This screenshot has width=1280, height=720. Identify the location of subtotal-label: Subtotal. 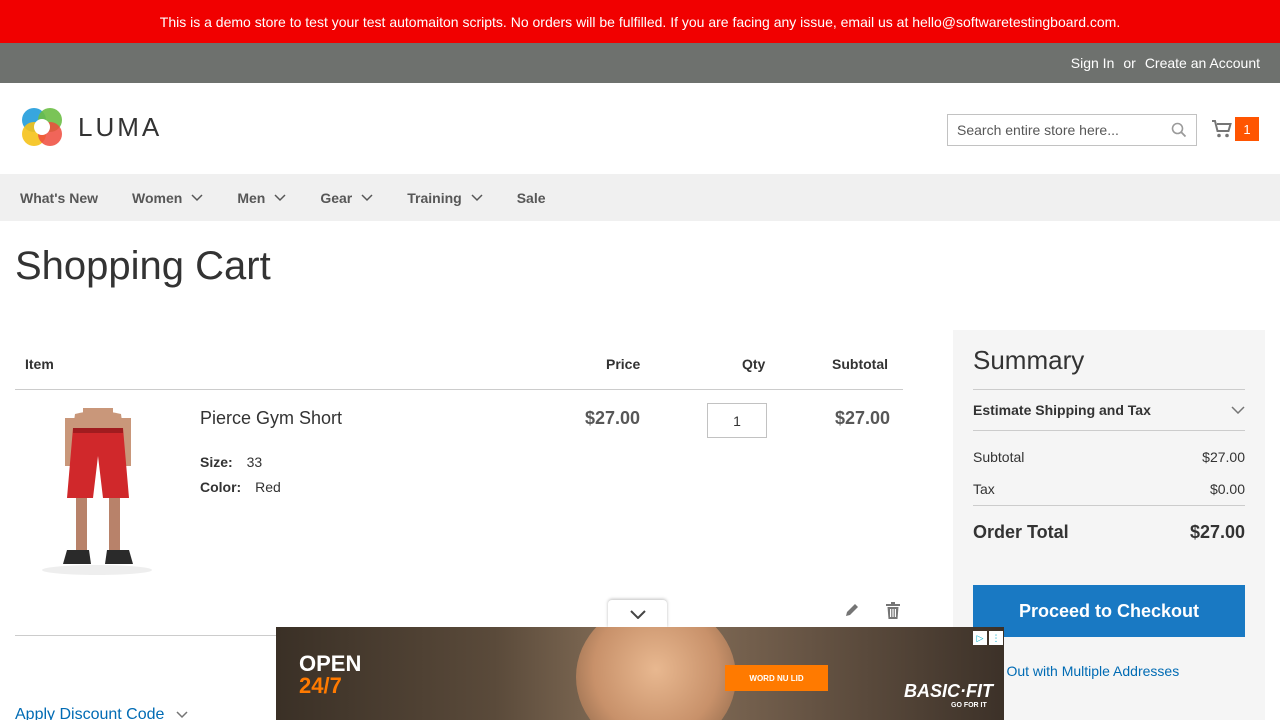
(999, 457).